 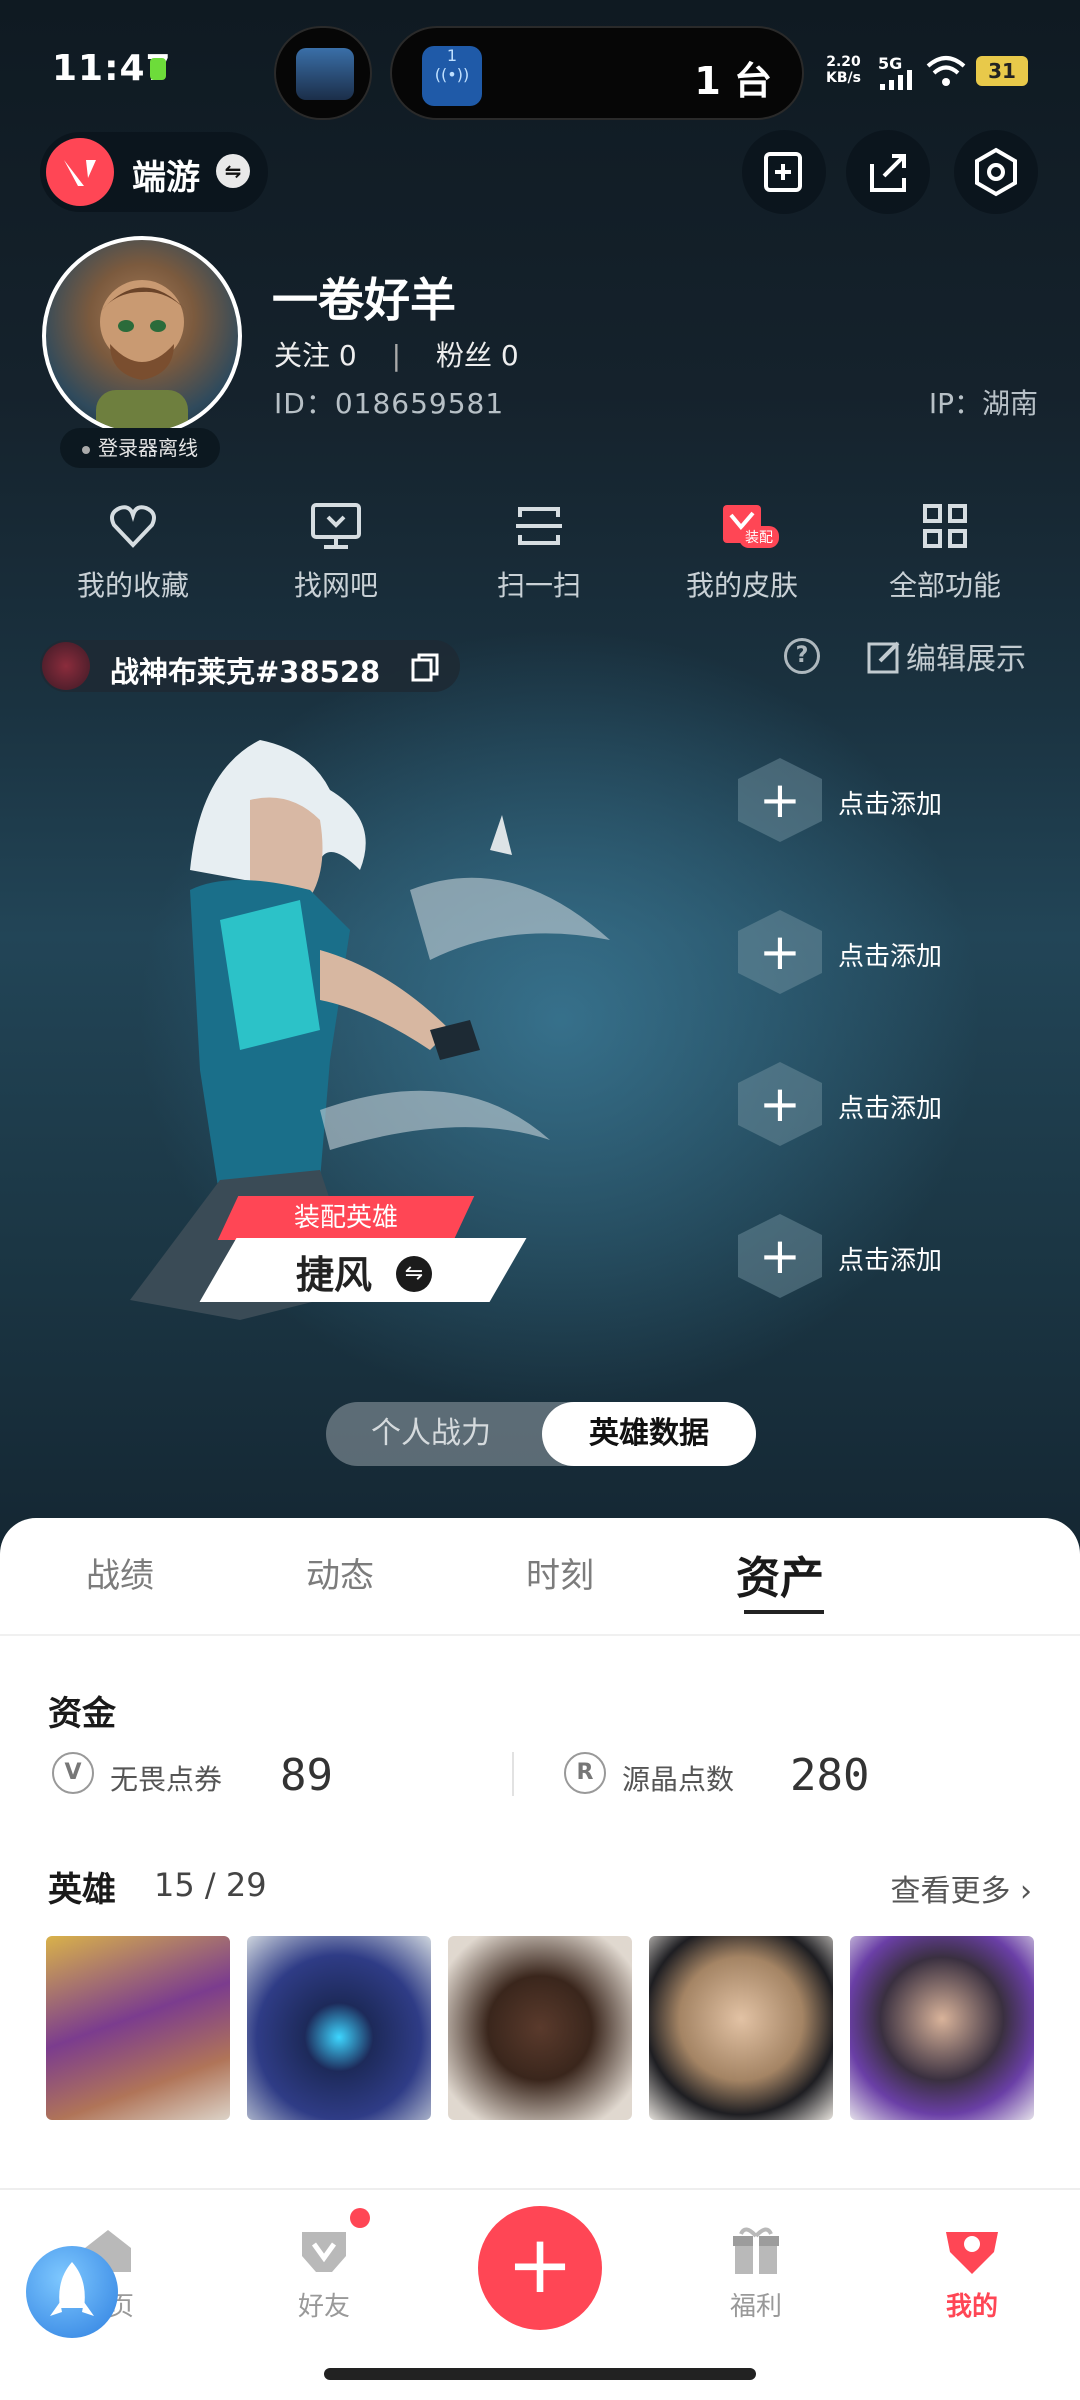 I want to click on media-thumbnail, so click(x=325, y=74).